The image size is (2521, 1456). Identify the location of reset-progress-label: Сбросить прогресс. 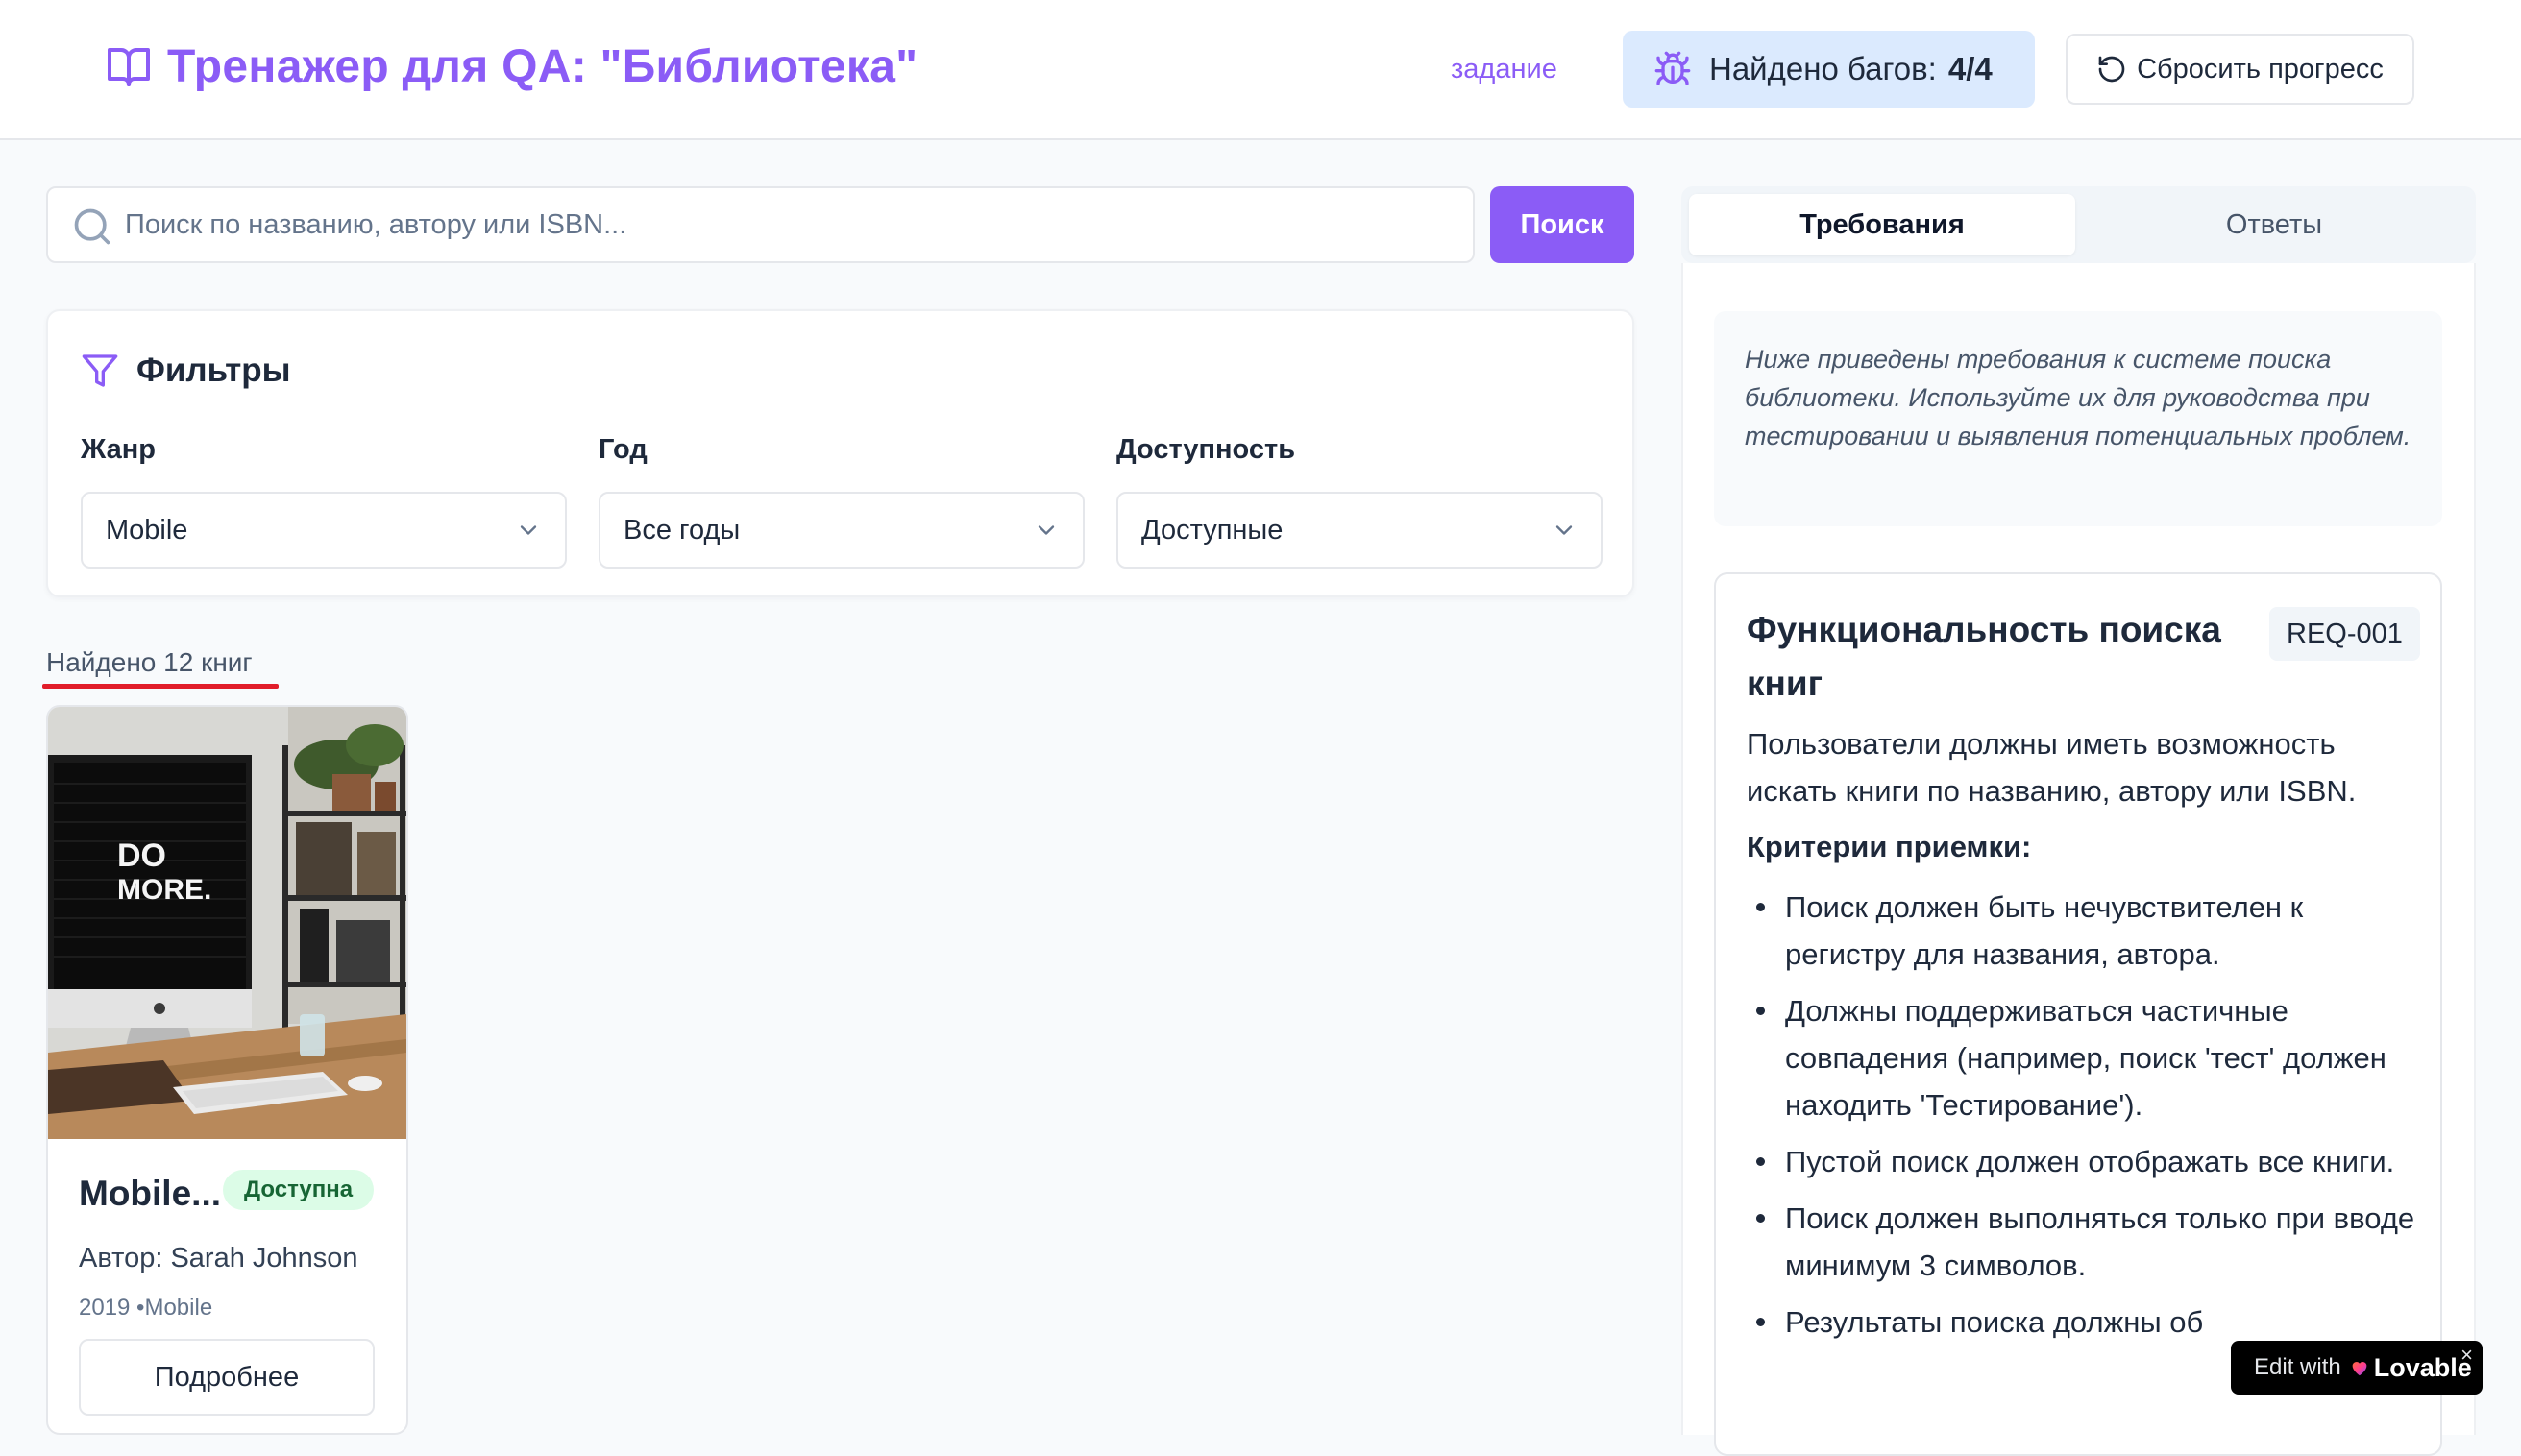
(2260, 69).